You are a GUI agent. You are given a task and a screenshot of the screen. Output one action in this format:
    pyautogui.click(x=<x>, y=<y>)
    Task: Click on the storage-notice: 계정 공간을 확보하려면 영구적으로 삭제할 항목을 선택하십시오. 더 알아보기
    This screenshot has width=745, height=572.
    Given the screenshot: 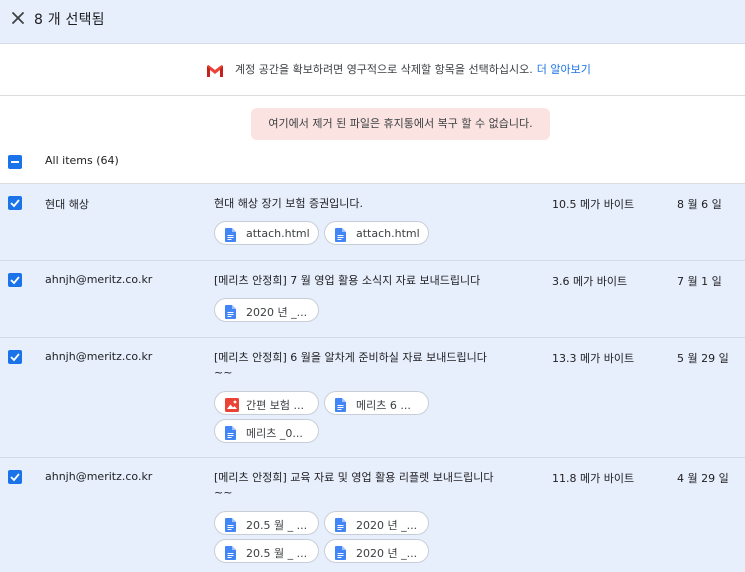 What is the action you would take?
    pyautogui.click(x=372, y=70)
    